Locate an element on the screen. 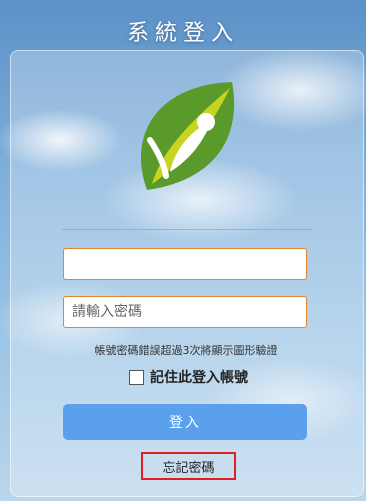 Image resolution: width=366 pixels, height=501 pixels. remember-account-option: 記住此登入帳號 is located at coordinates (188, 377).